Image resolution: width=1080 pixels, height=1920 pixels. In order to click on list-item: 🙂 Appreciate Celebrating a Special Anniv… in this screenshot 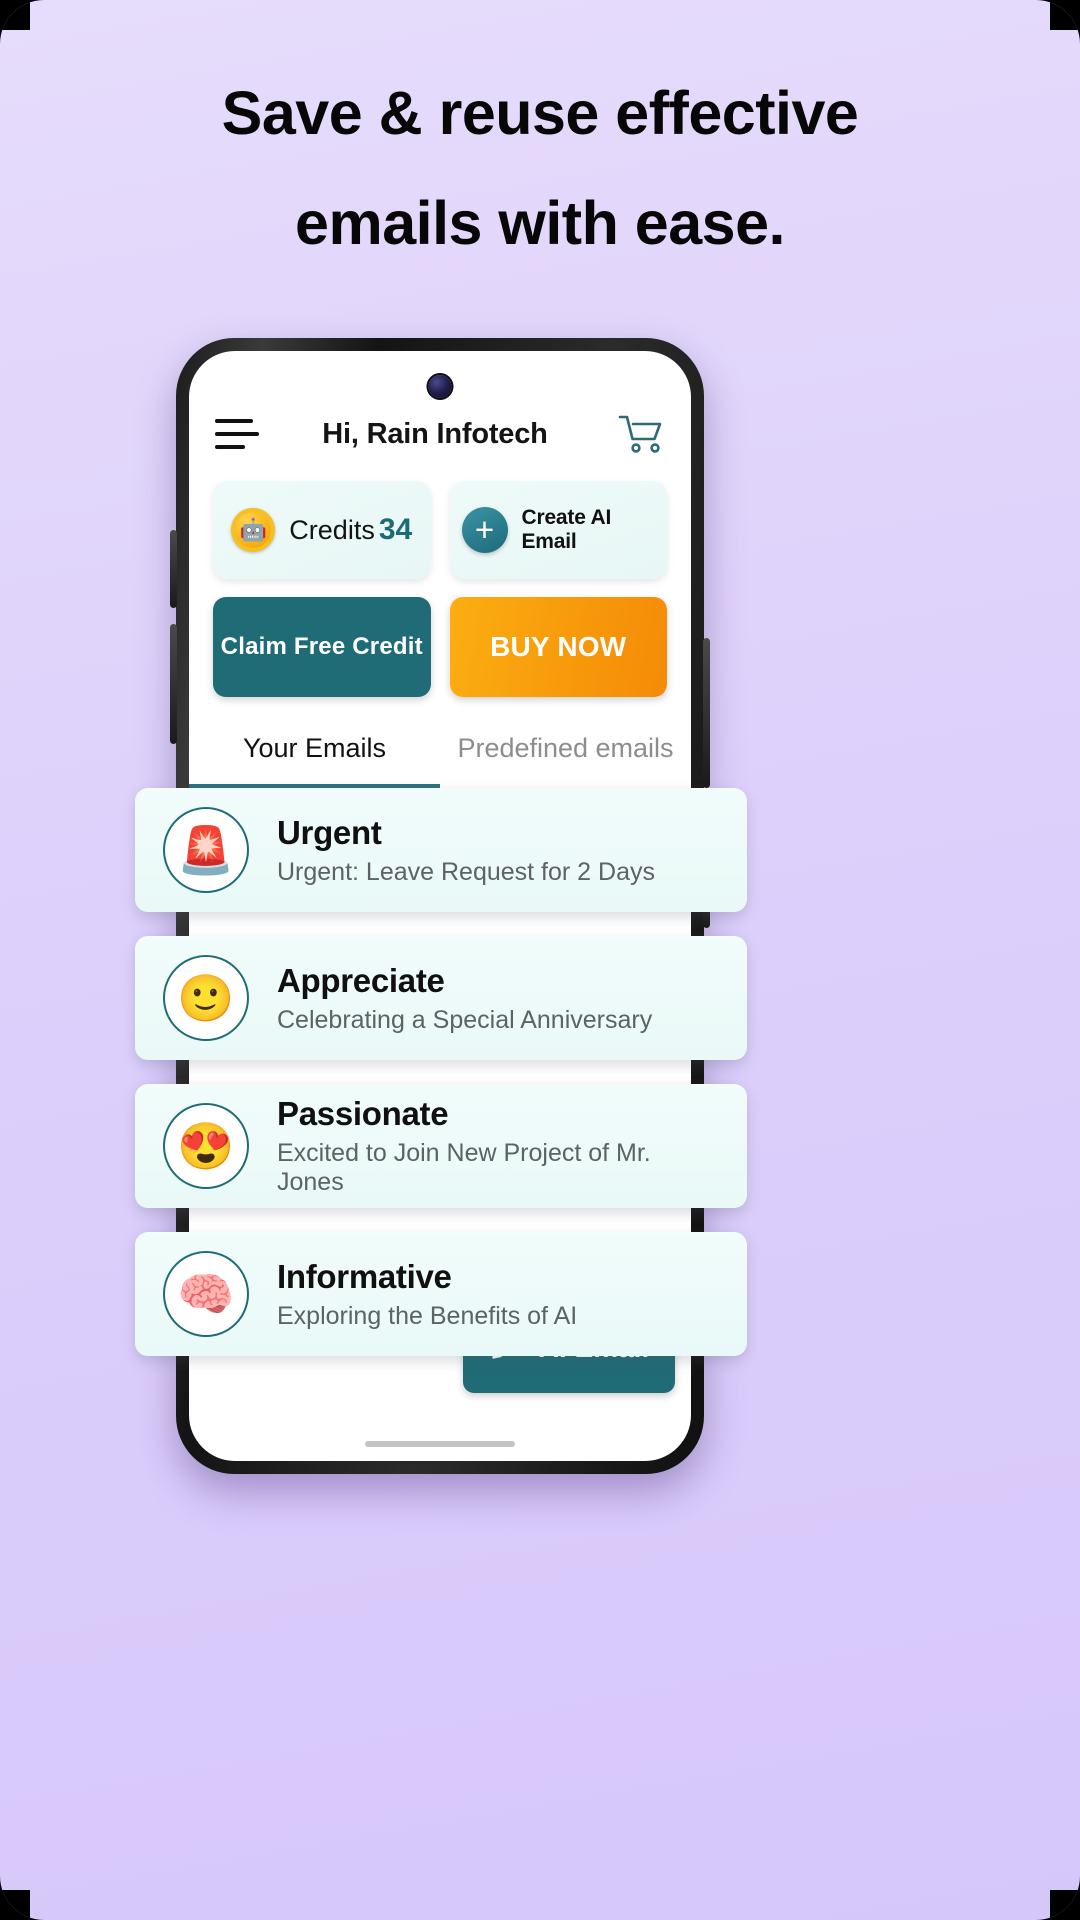, I will do `click(441, 998)`.